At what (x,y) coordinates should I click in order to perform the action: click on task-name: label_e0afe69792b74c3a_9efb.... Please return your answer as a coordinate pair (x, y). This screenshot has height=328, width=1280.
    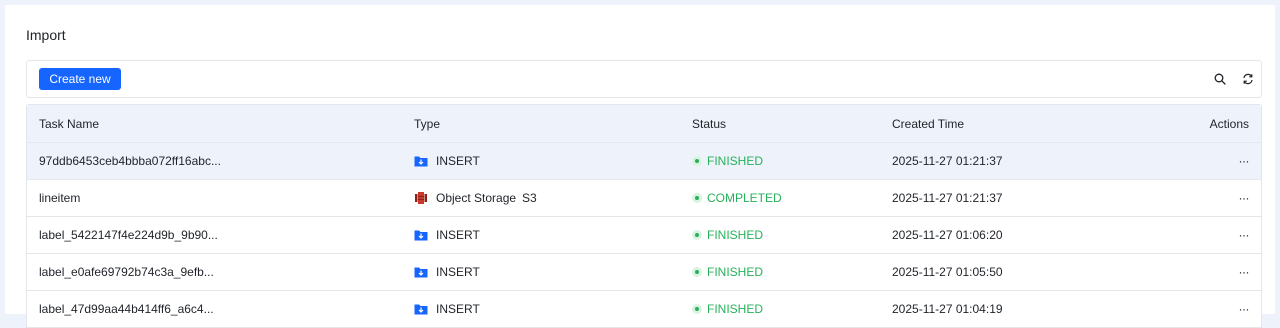
    Looking at the image, I should click on (220, 272).